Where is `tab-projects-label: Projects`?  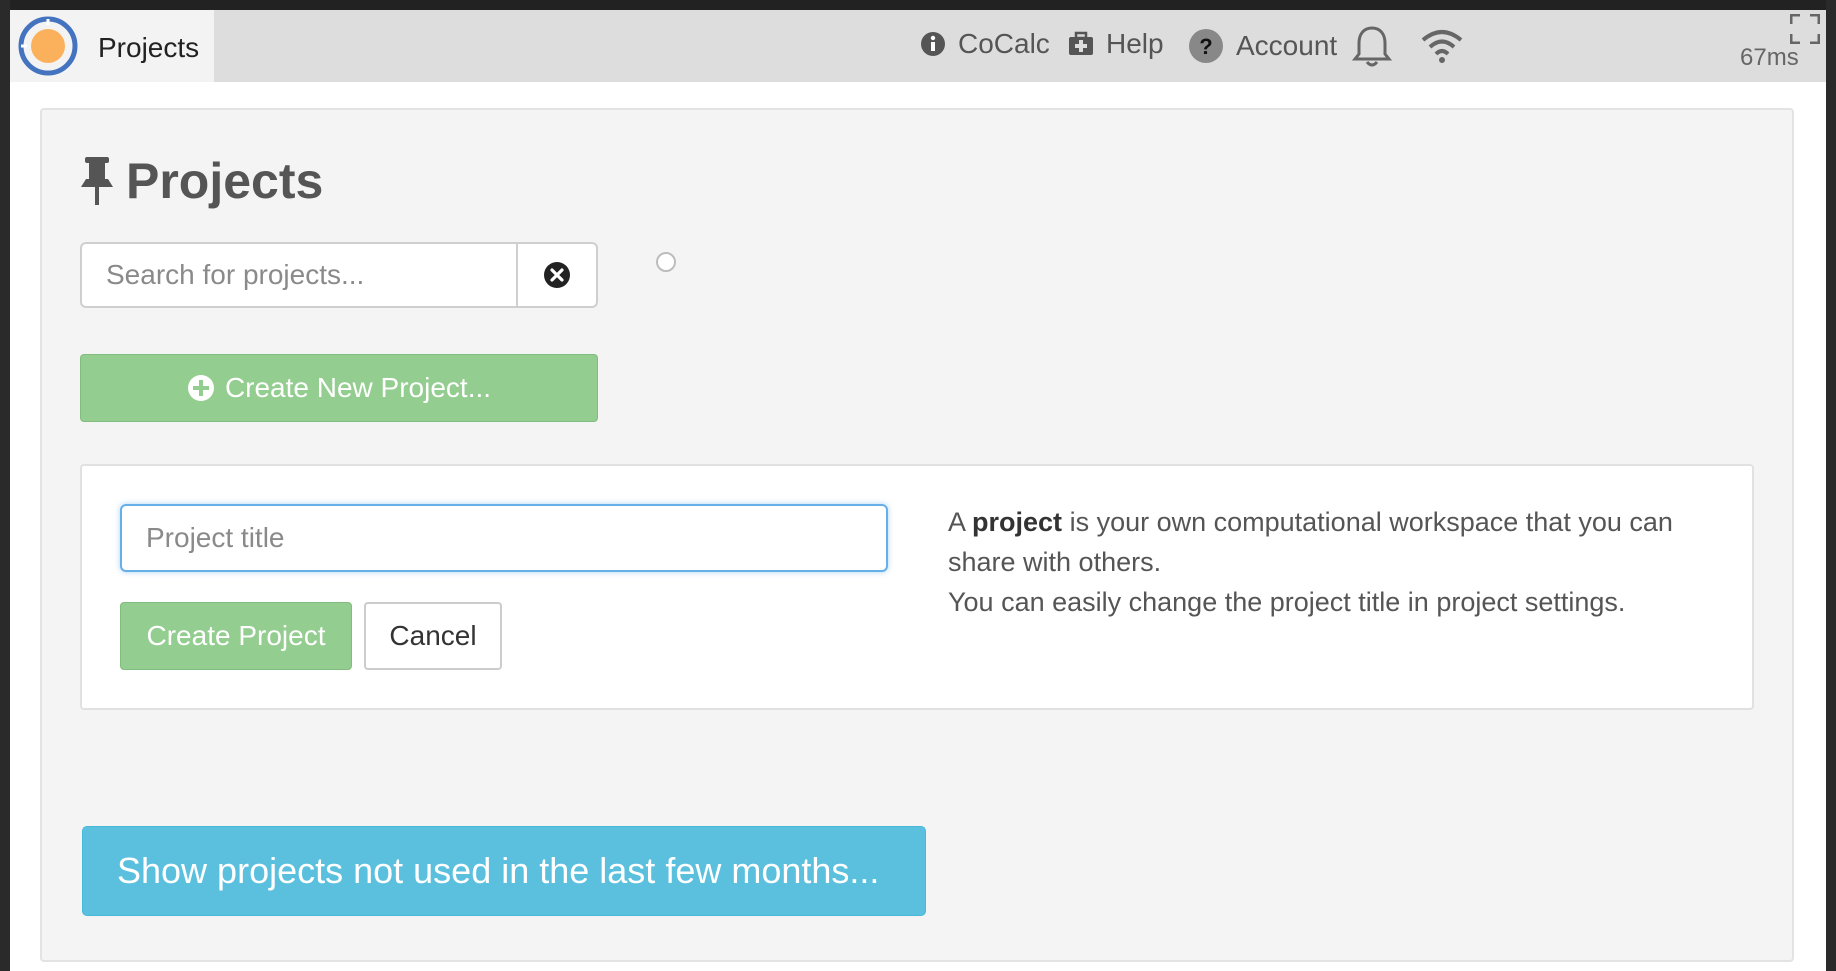 tab-projects-label: Projects is located at coordinates (149, 47).